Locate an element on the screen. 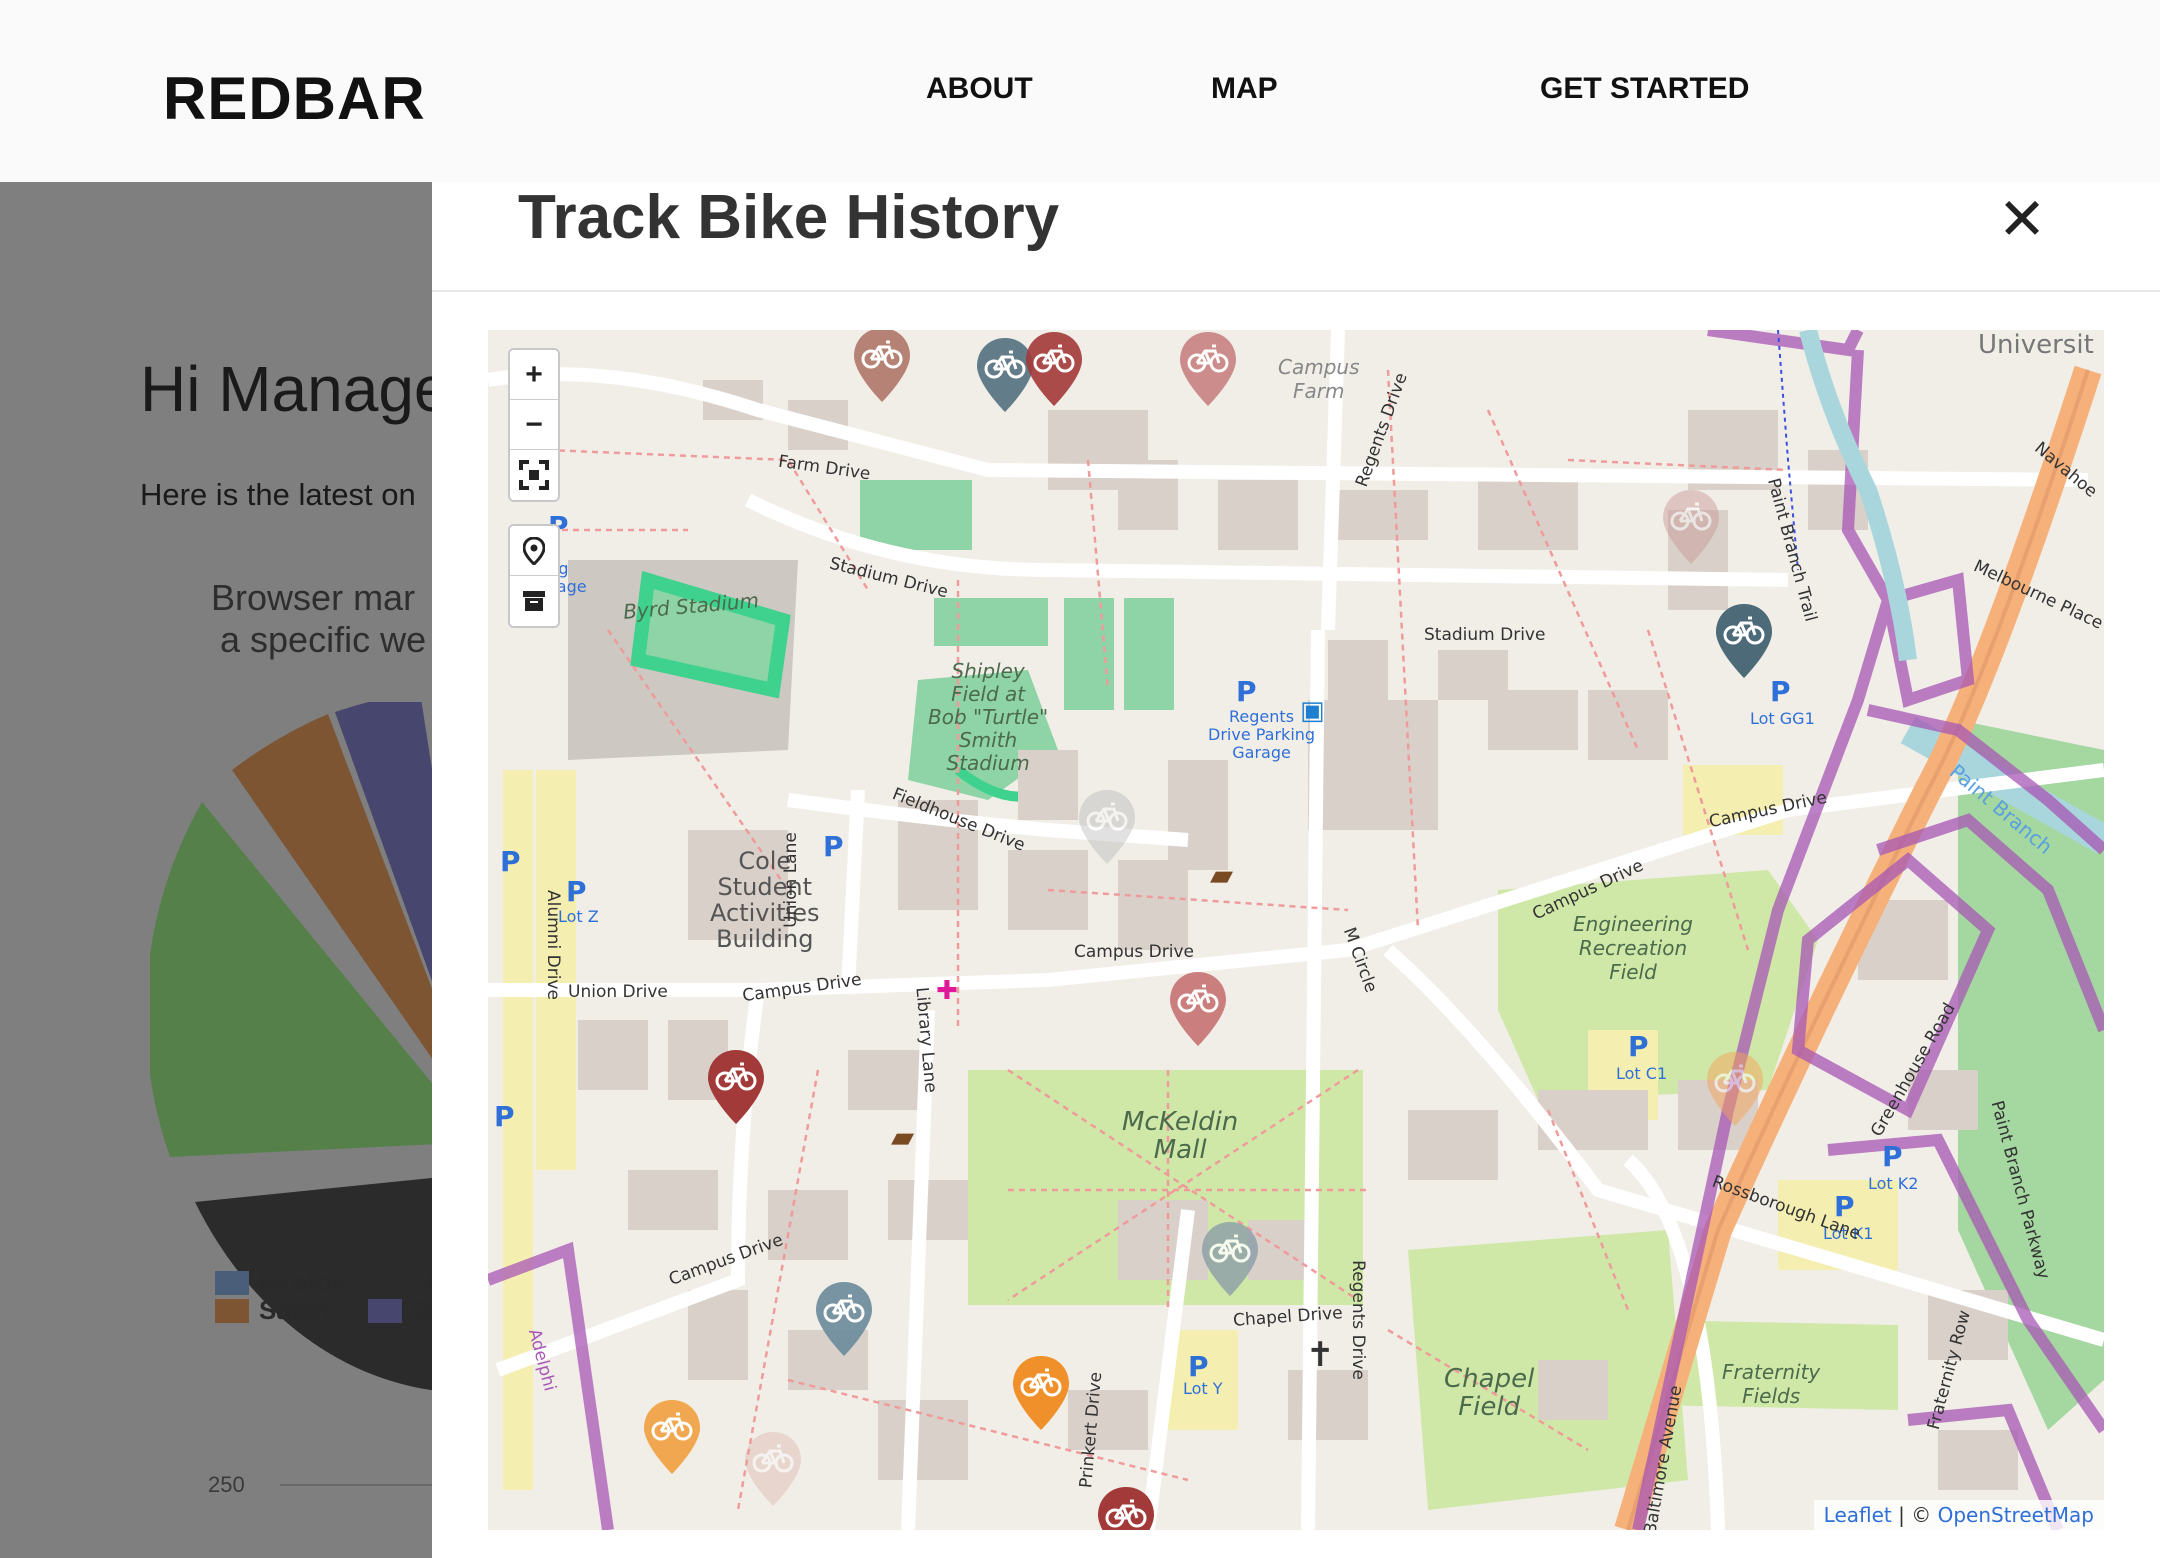 The image size is (2160, 1558). axis-tick-label: 250 is located at coordinates (226, 1484).